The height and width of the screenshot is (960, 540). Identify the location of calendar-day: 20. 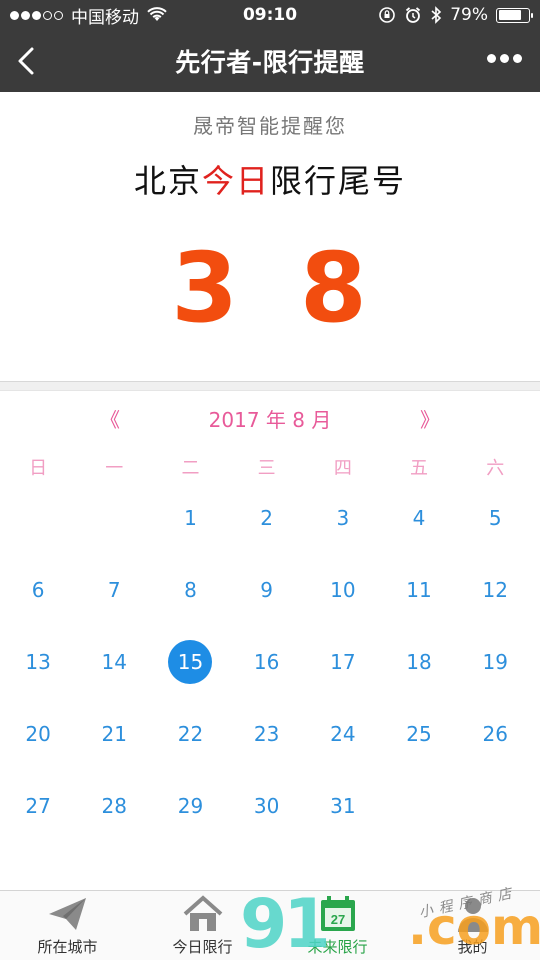
(38, 734).